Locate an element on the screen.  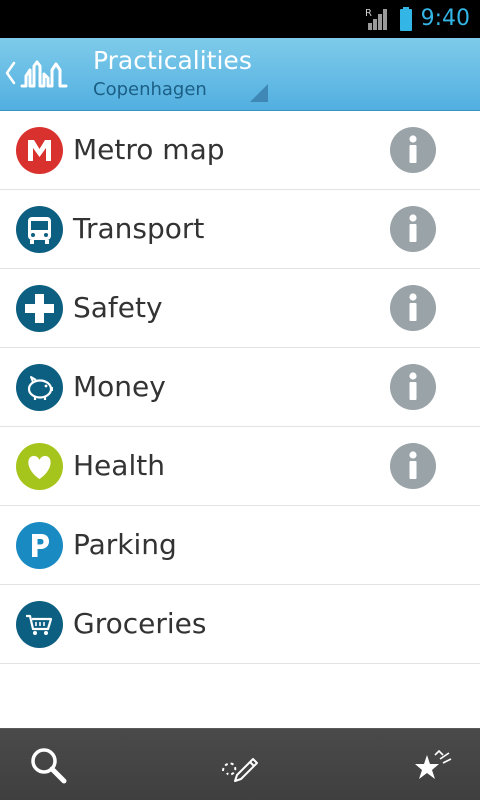
status-bar: R 9:40 is located at coordinates (240, 19).